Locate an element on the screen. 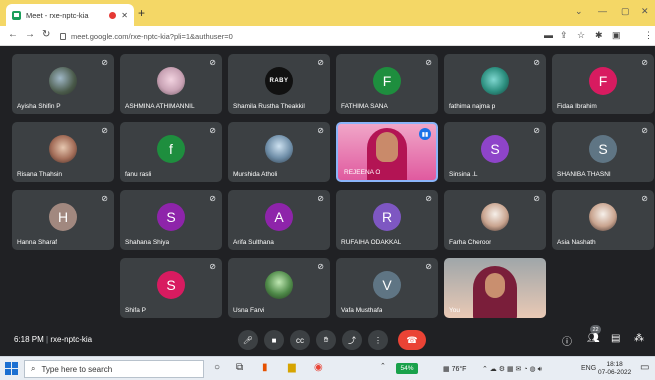 Image resolution: width=655 pixels, height=380 pixels. maximize-button: ▢ is located at coordinates (625, 11).